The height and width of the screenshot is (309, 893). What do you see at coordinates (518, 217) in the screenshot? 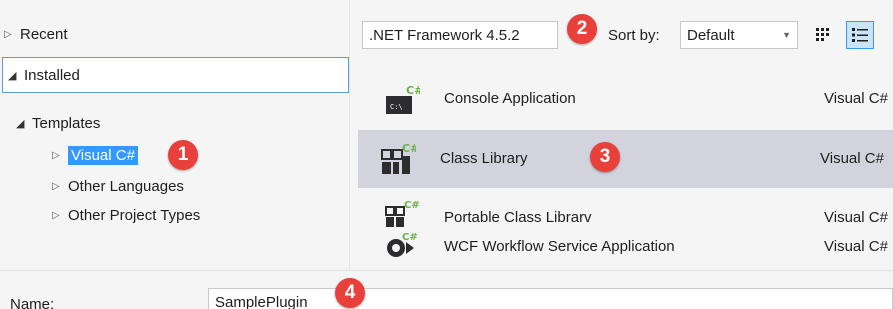
I see `template-name: Portable Class Librarv` at bounding box center [518, 217].